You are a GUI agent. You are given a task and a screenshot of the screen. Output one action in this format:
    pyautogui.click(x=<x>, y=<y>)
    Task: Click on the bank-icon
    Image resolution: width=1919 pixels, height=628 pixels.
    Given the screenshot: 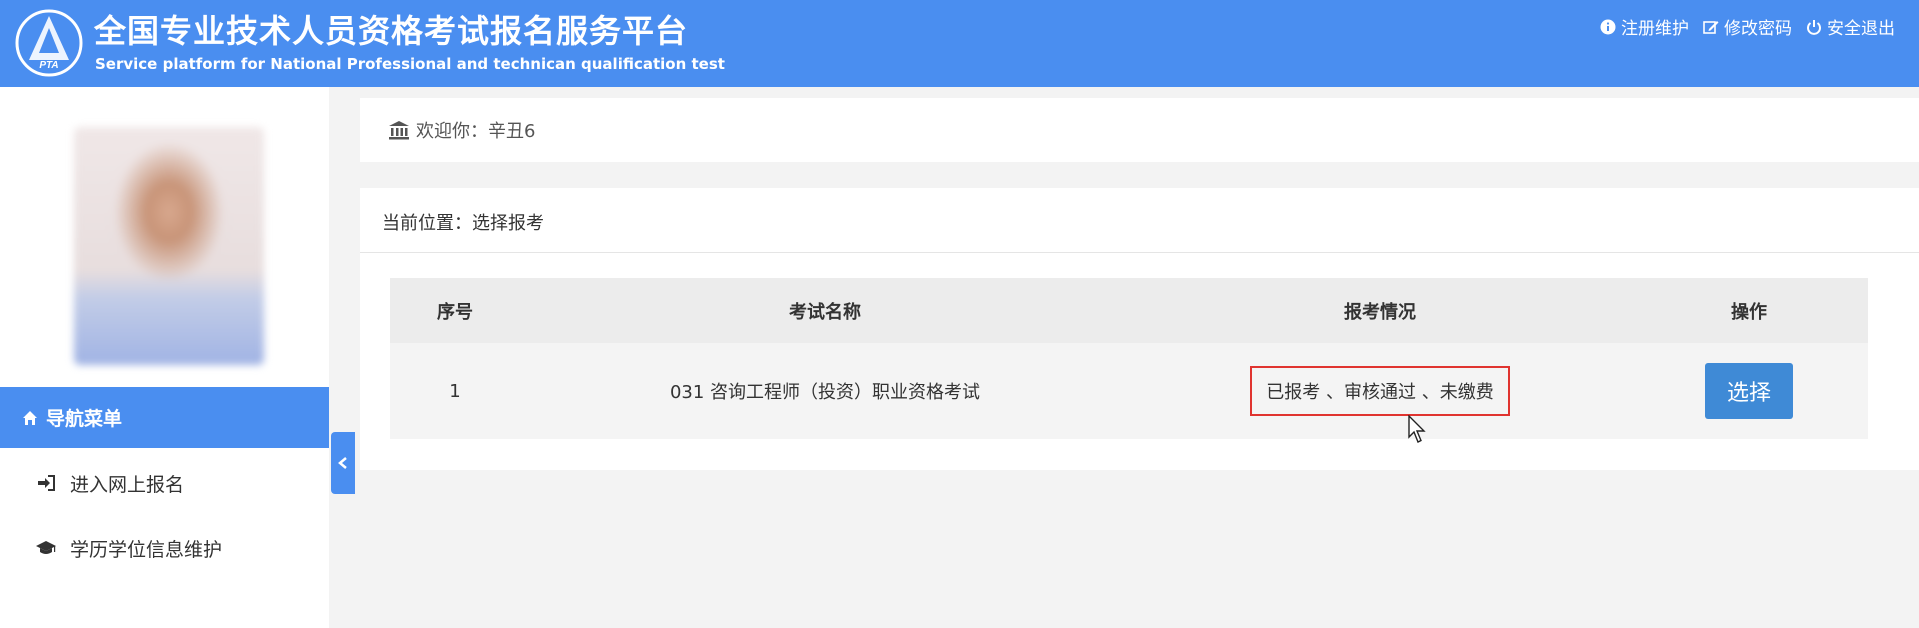 What is the action you would take?
    pyautogui.click(x=399, y=130)
    